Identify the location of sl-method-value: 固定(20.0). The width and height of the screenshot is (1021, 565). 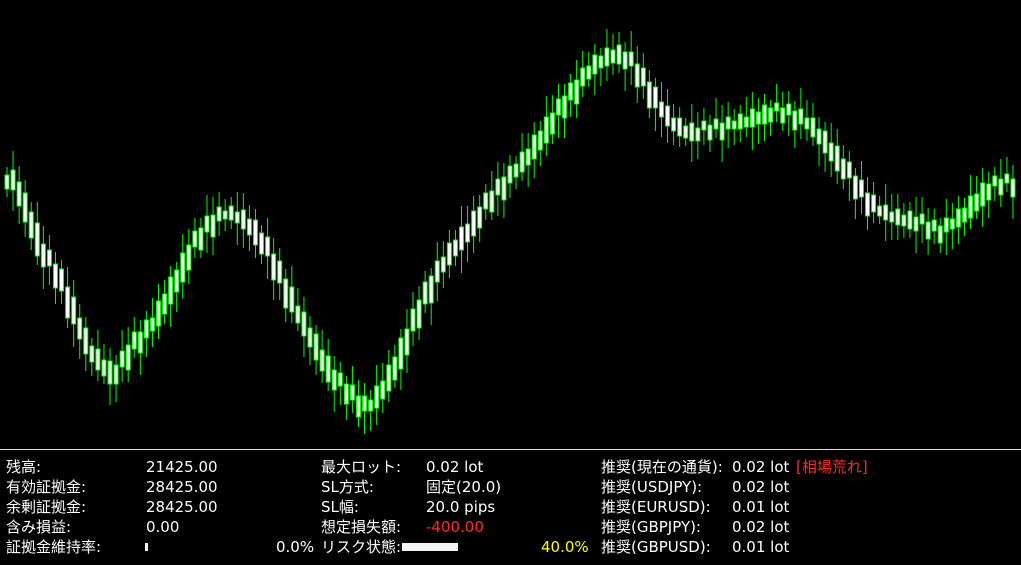
(464, 487).